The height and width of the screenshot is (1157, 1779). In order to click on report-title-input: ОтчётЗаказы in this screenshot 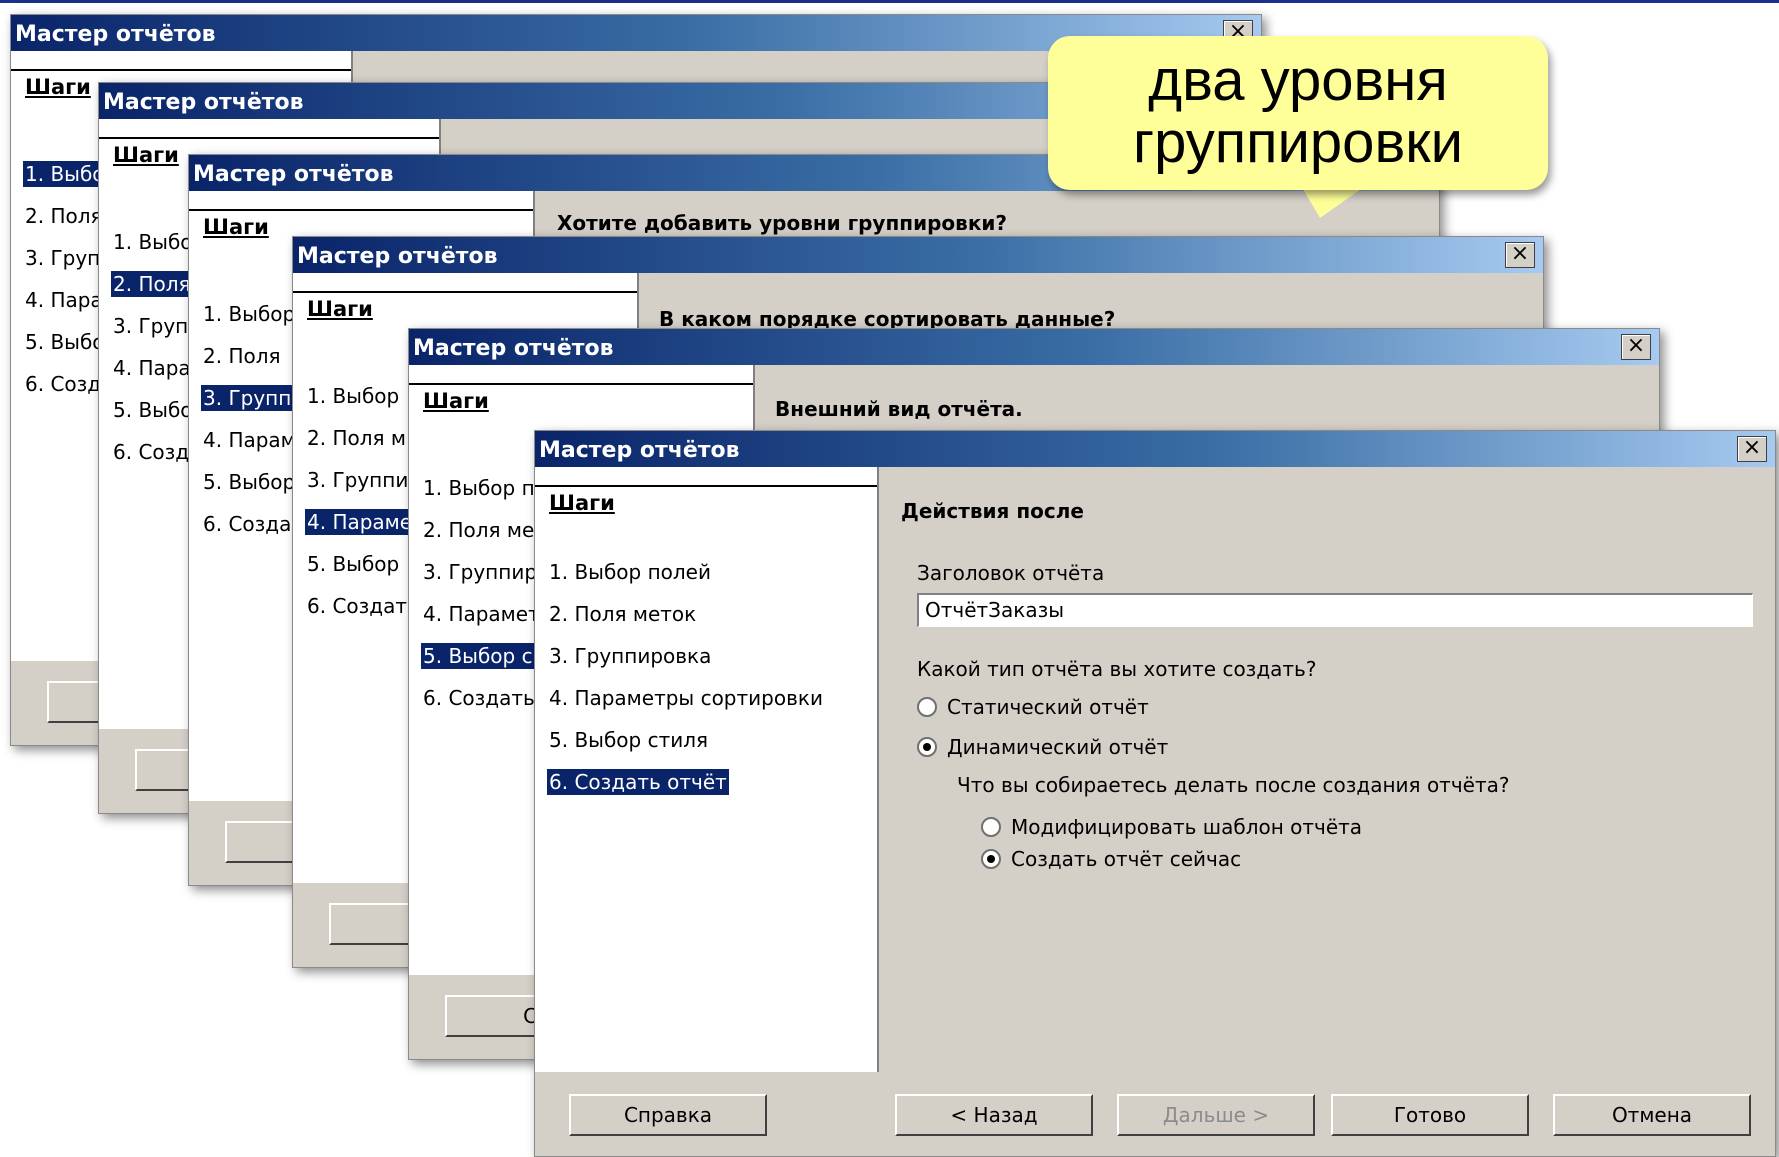, I will do `click(1335, 610)`.